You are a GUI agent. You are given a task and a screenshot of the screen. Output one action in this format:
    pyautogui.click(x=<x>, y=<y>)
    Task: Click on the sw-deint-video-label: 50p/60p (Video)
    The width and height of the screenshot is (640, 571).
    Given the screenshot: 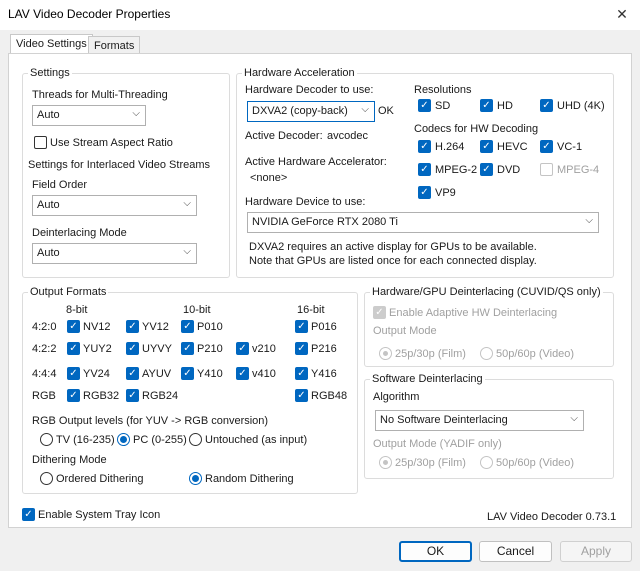 What is the action you would take?
    pyautogui.click(x=535, y=463)
    